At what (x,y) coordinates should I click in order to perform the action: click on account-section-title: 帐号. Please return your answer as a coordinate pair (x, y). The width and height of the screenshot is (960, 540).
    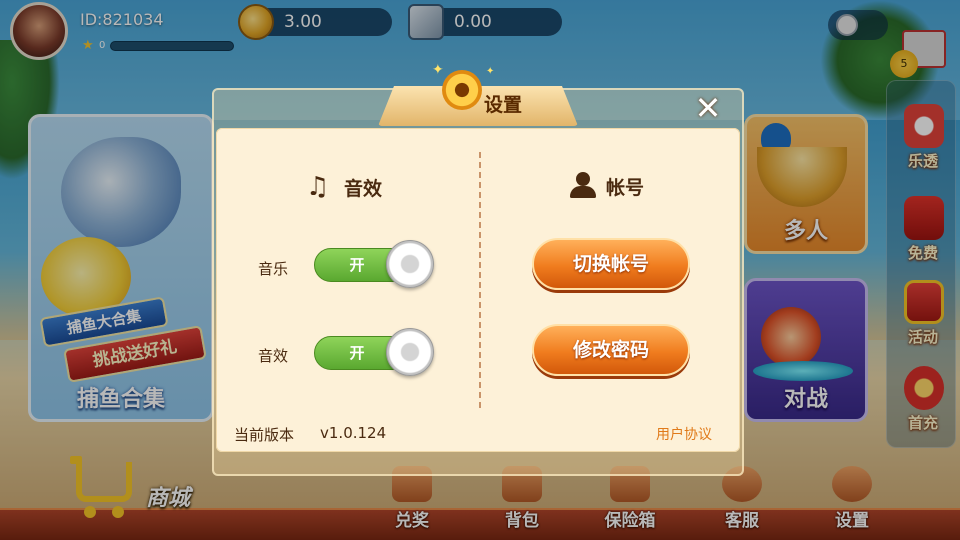
    Looking at the image, I should click on (625, 187).